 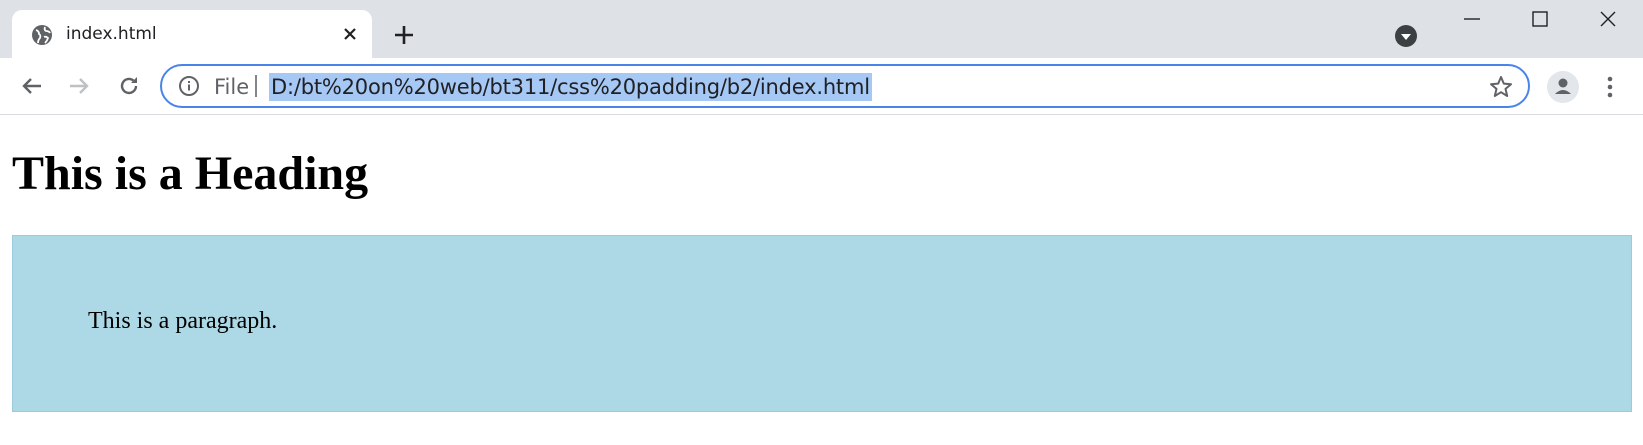 I want to click on scheme-divider, so click(x=256, y=86).